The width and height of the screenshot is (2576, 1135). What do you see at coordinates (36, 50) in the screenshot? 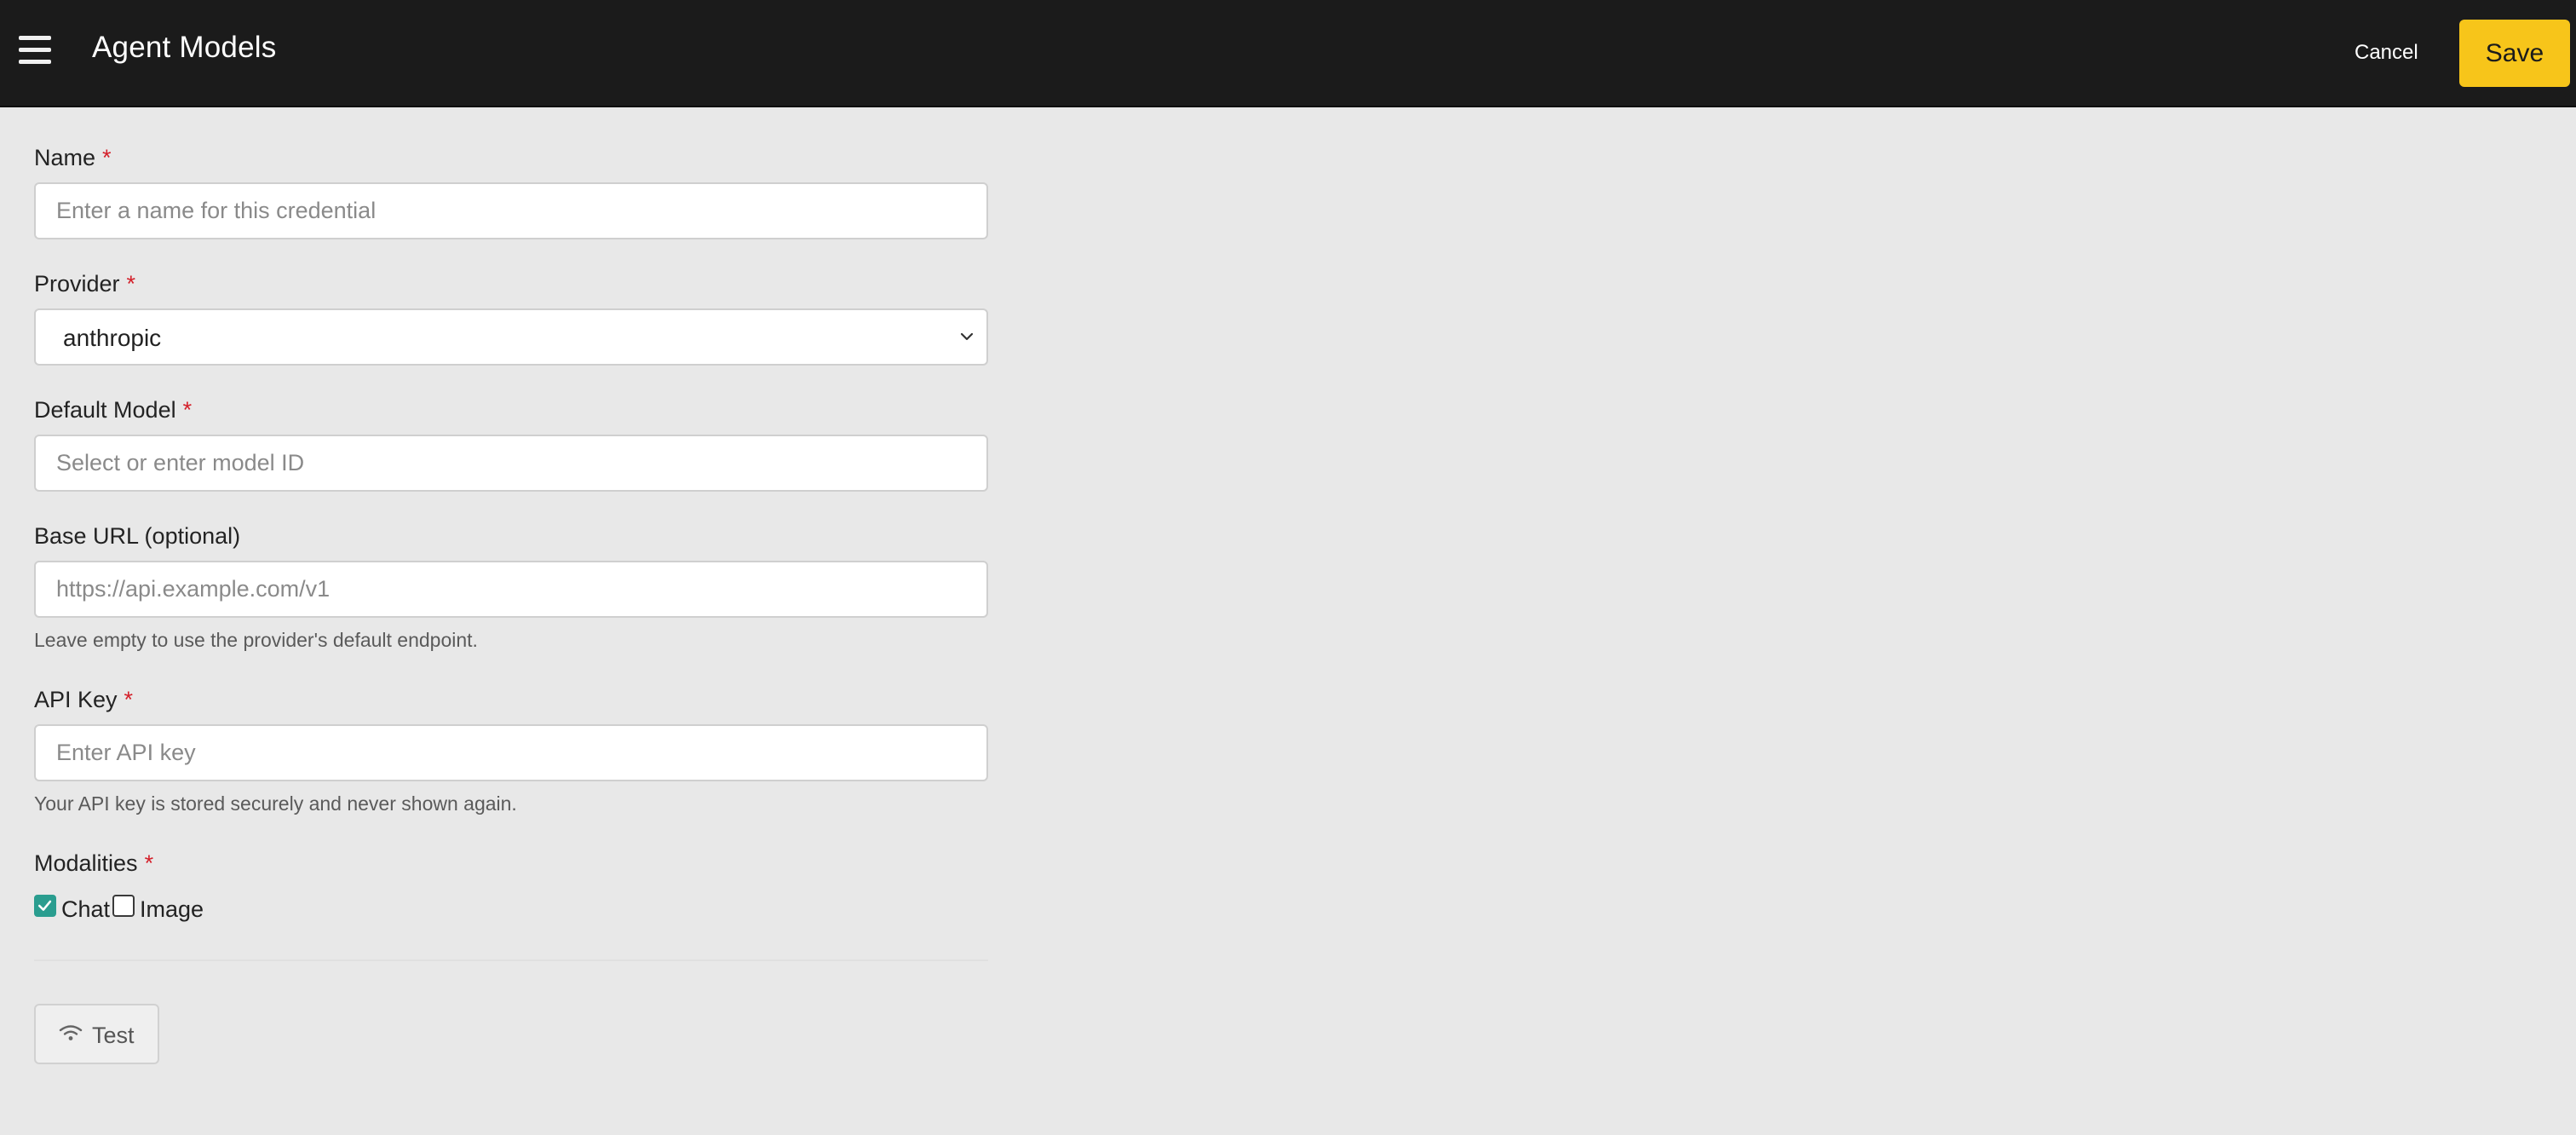
I see `menu-icon` at bounding box center [36, 50].